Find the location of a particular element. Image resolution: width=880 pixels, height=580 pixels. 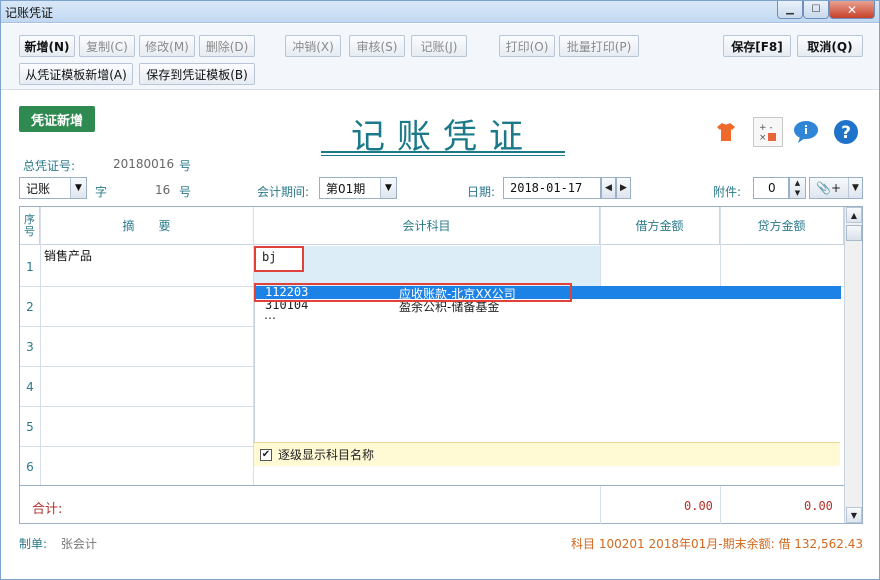

total-voucher-no-label: 总凭证号: is located at coordinates (49, 166).